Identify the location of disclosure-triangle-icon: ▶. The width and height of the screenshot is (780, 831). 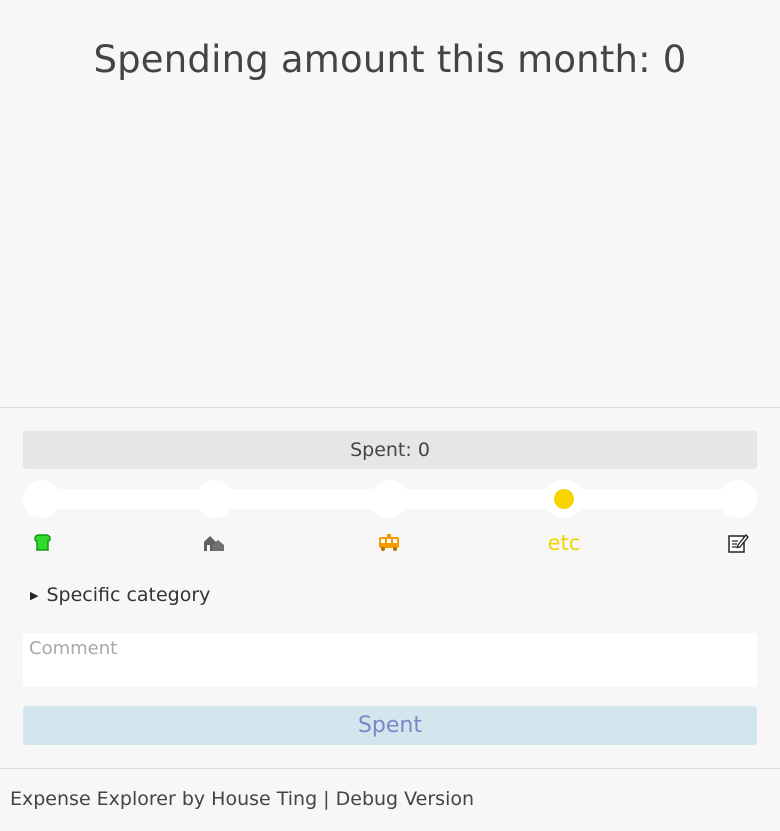
(34, 595).